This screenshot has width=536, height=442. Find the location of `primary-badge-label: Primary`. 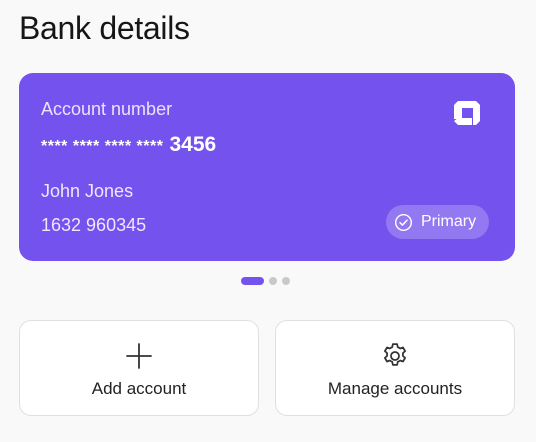

primary-badge-label: Primary is located at coordinates (449, 221).